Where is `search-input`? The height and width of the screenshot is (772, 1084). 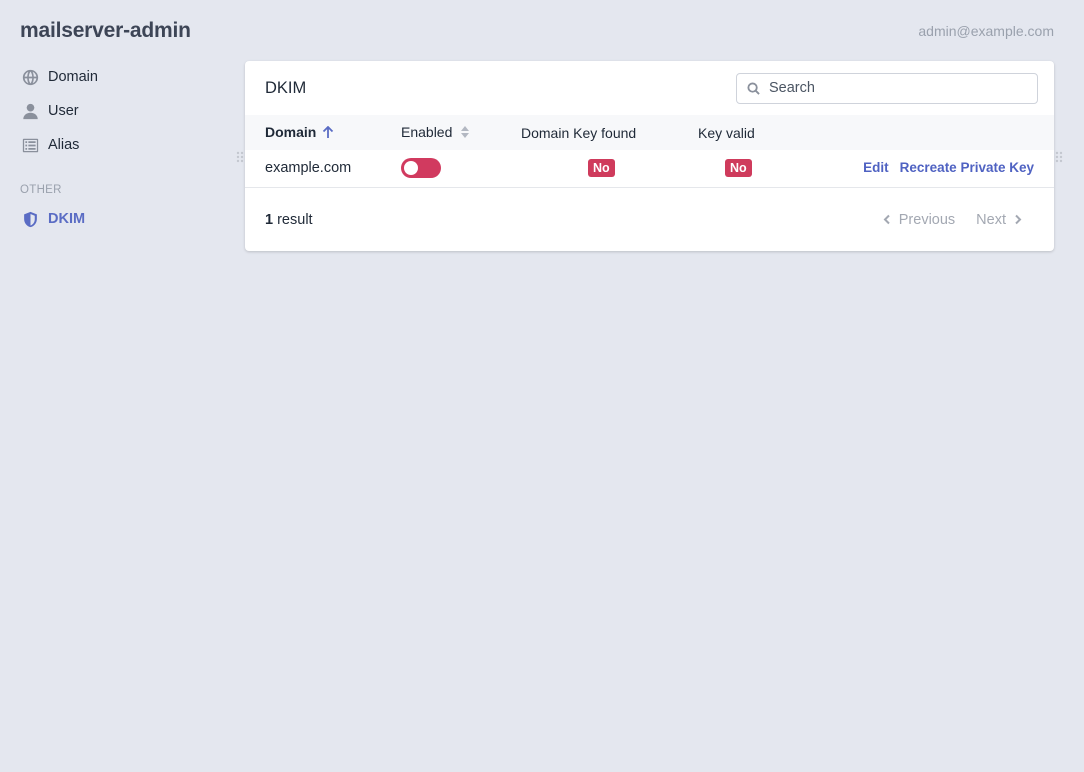 search-input is located at coordinates (894, 88).